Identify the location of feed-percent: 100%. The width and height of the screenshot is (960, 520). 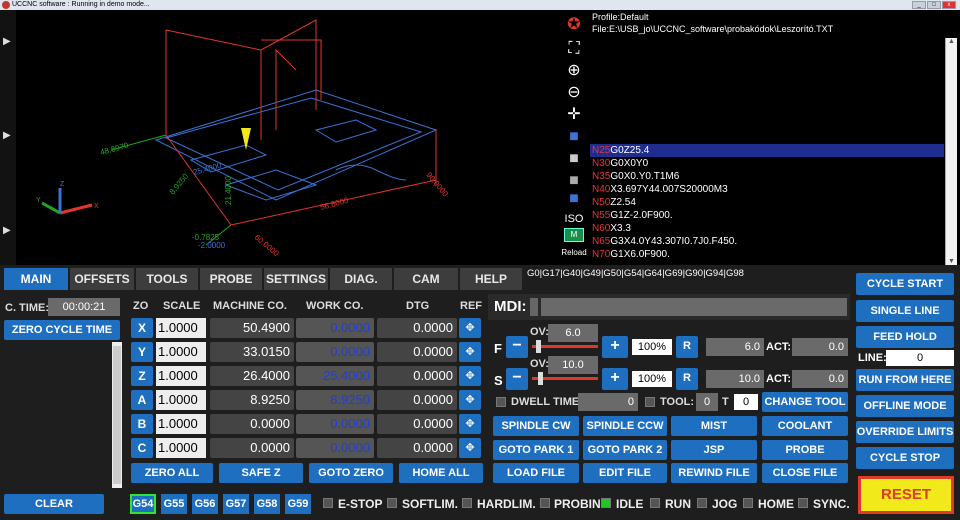
(652, 347).